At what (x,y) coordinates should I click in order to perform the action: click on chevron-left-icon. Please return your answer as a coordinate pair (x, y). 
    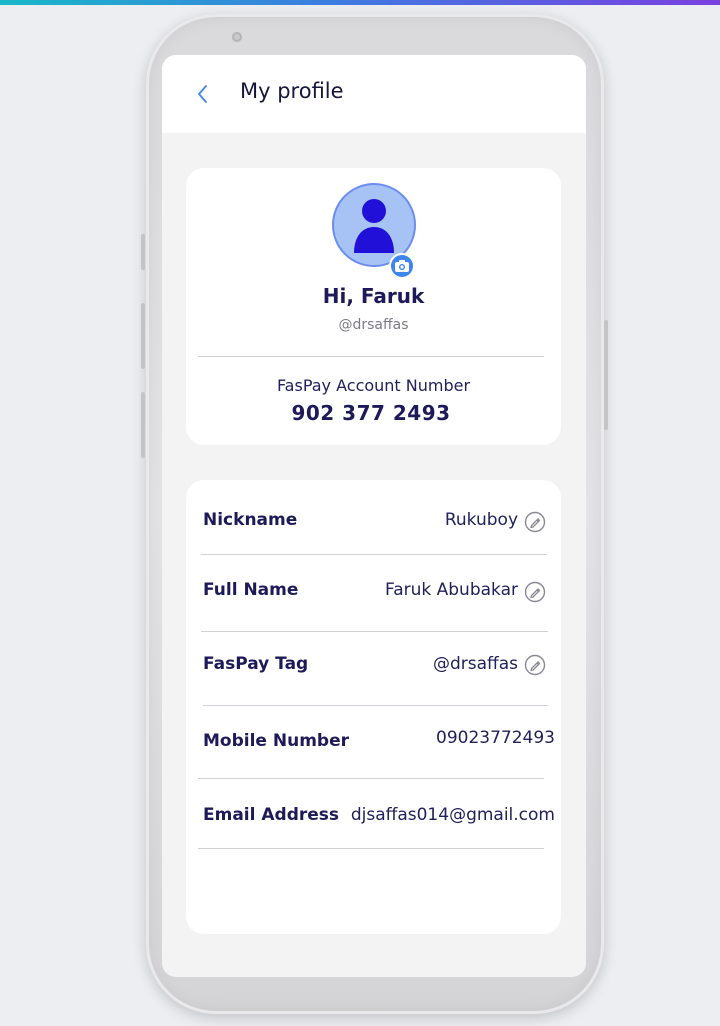
    Looking at the image, I should click on (202, 94).